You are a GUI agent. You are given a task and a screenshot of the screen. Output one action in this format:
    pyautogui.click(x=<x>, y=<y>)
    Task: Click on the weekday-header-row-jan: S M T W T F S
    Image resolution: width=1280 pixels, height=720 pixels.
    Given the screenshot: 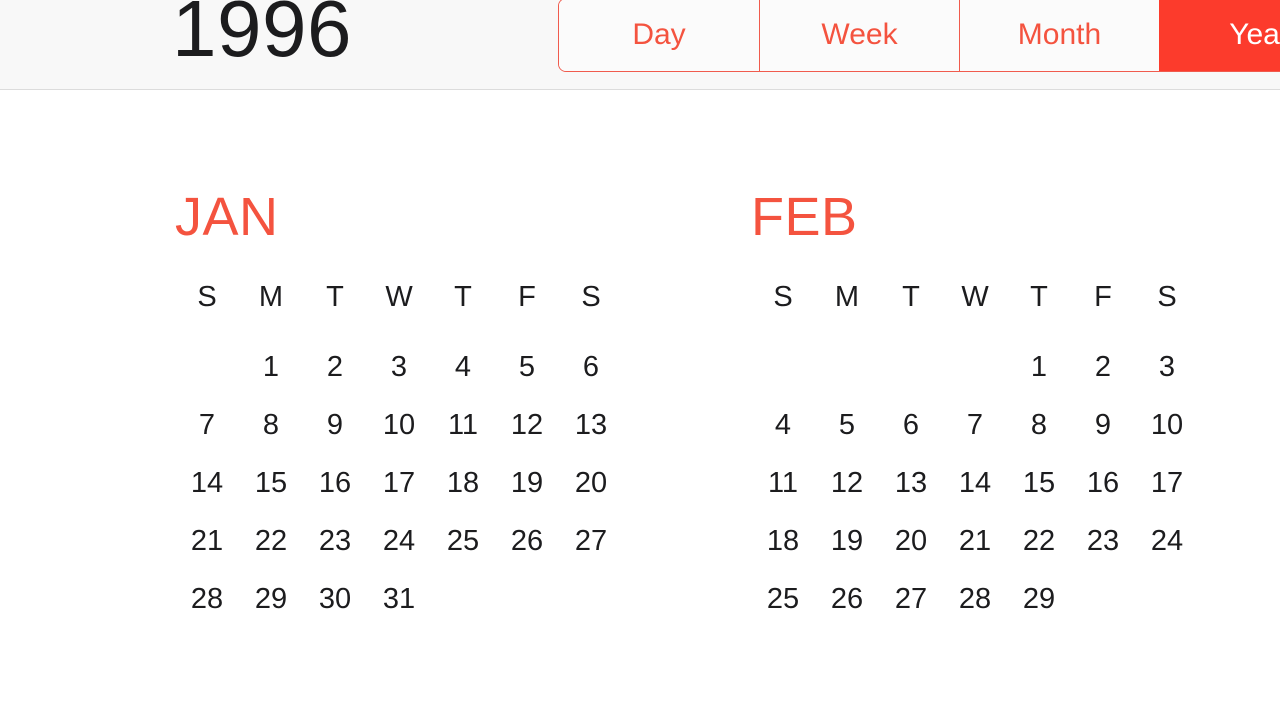 What is the action you would take?
    pyautogui.click(x=410, y=297)
    